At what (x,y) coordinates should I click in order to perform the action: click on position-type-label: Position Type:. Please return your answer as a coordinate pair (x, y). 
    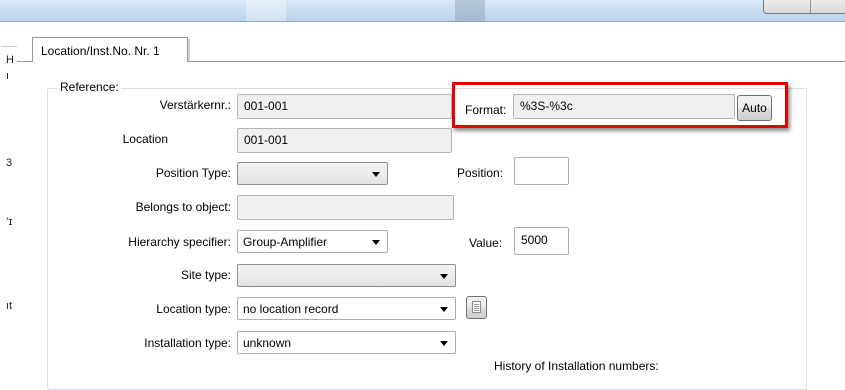
    Looking at the image, I should click on (193, 173).